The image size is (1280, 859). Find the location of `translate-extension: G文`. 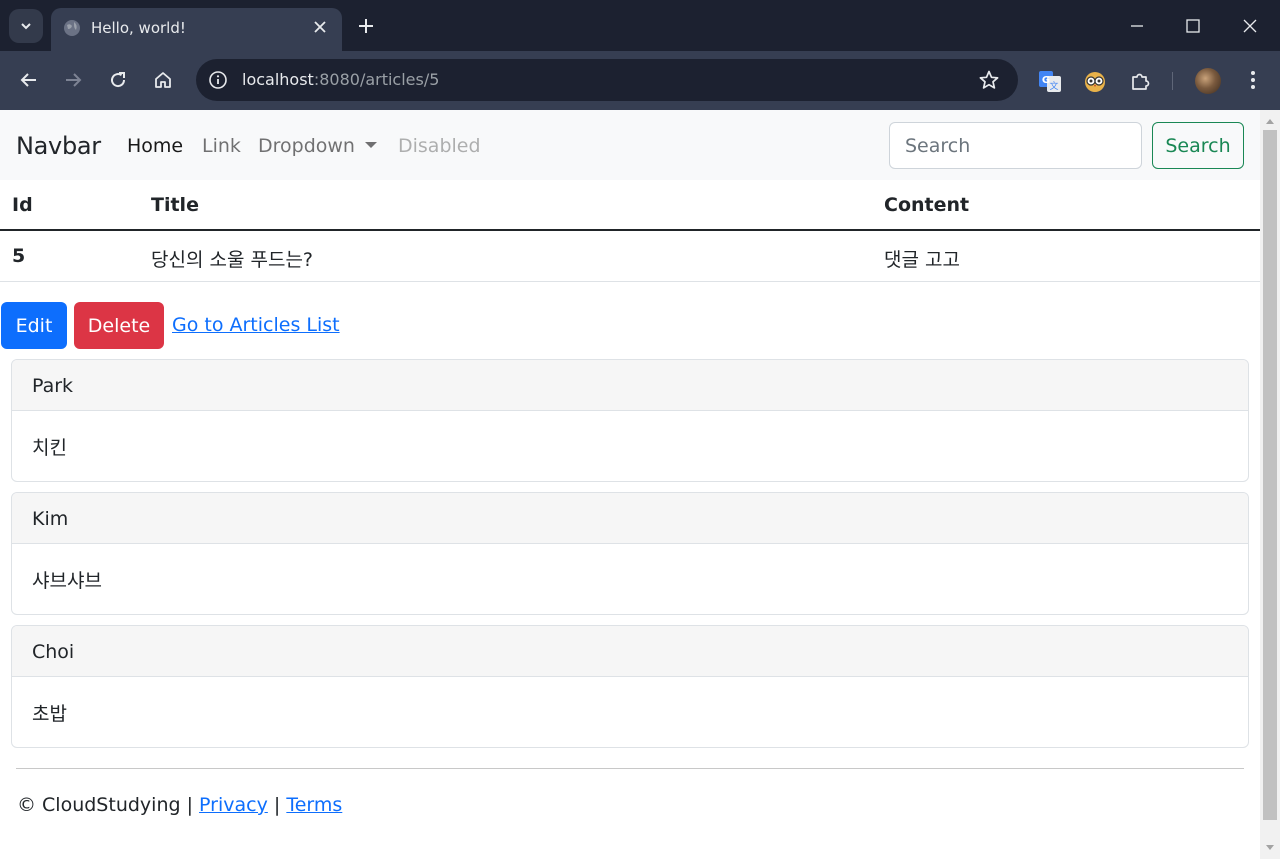

translate-extension: G文 is located at coordinates (1050, 81).